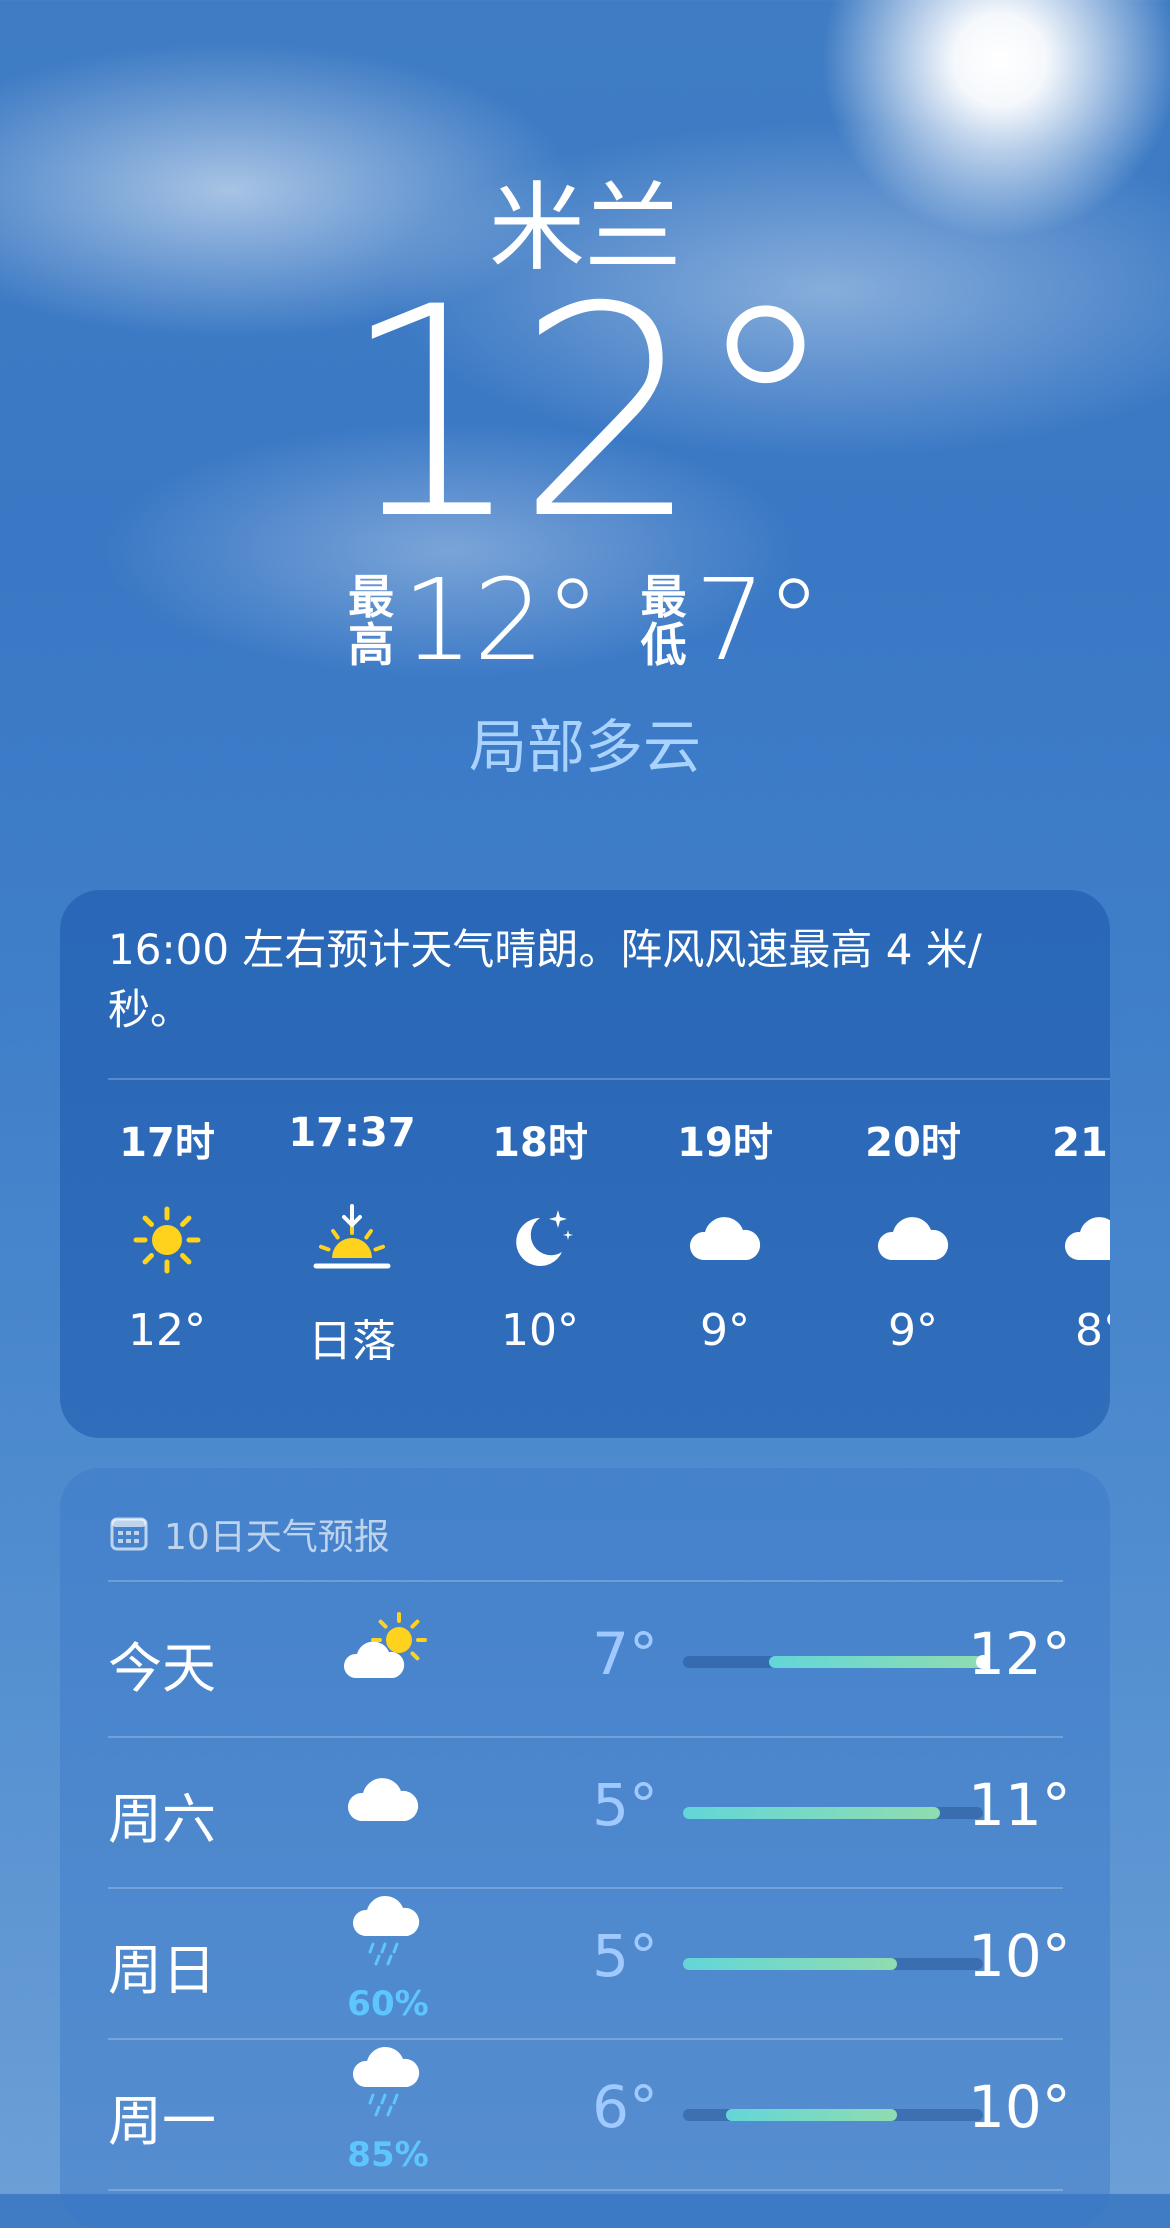 This screenshot has height=2228, width=1170. Describe the element at coordinates (913, 1143) in the screenshot. I see `hour-time: 20时` at that location.